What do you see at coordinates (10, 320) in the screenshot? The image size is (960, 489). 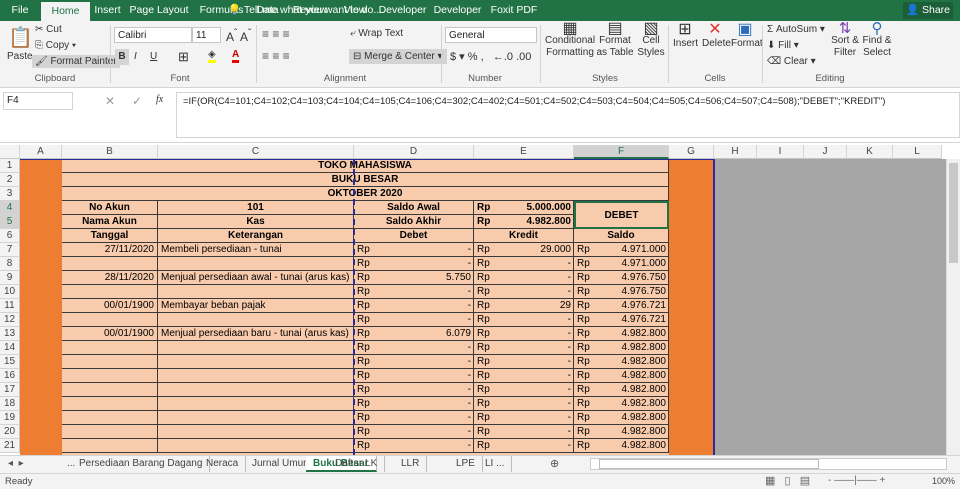 I see `row-header-12: 12` at bounding box center [10, 320].